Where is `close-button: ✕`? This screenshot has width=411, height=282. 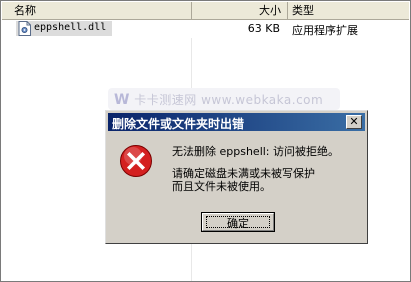
close-button: ✕ is located at coordinates (354, 122).